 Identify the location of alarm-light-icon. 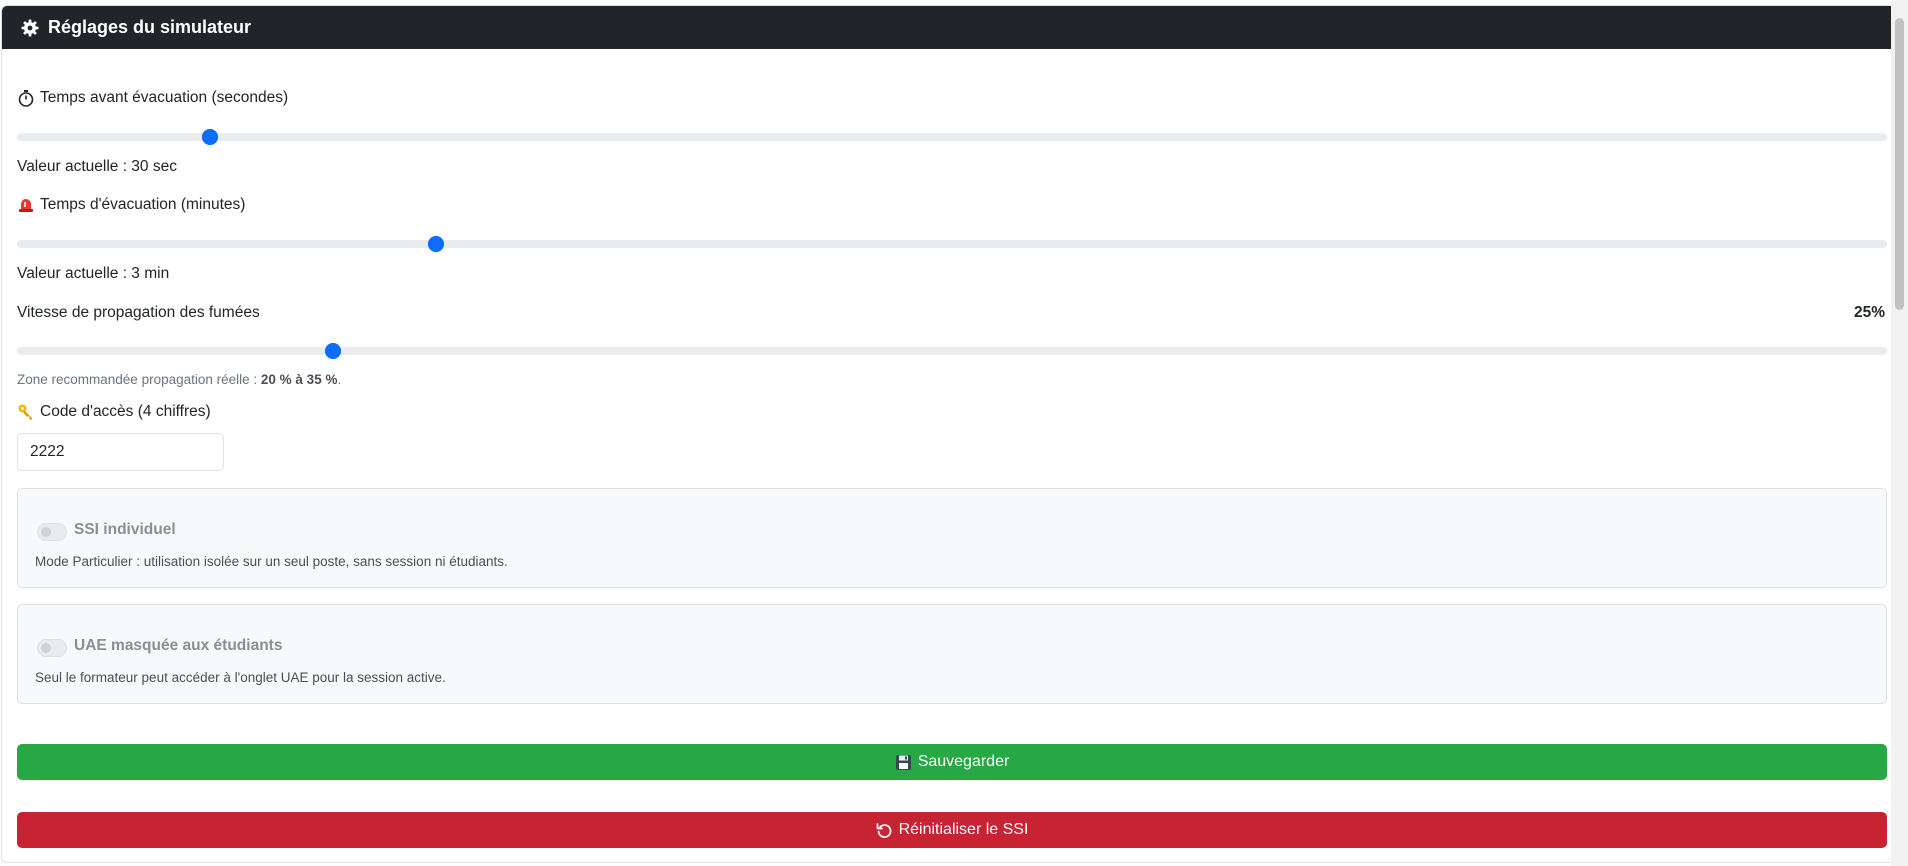
(26, 205).